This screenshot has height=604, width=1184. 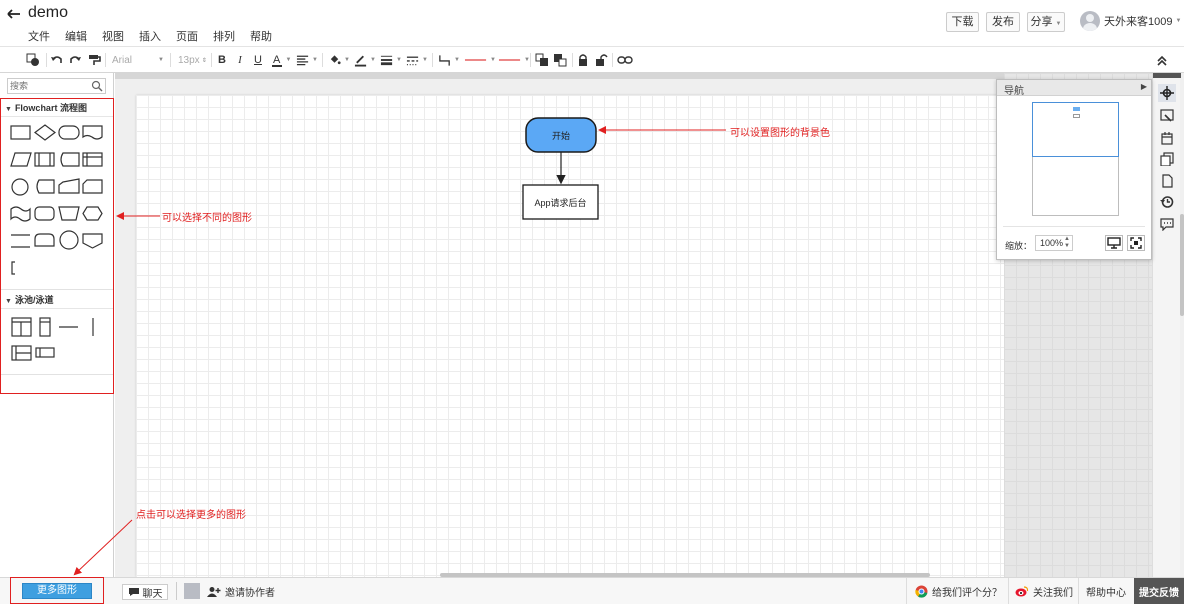 I want to click on search-icon, so click(x=97, y=86).